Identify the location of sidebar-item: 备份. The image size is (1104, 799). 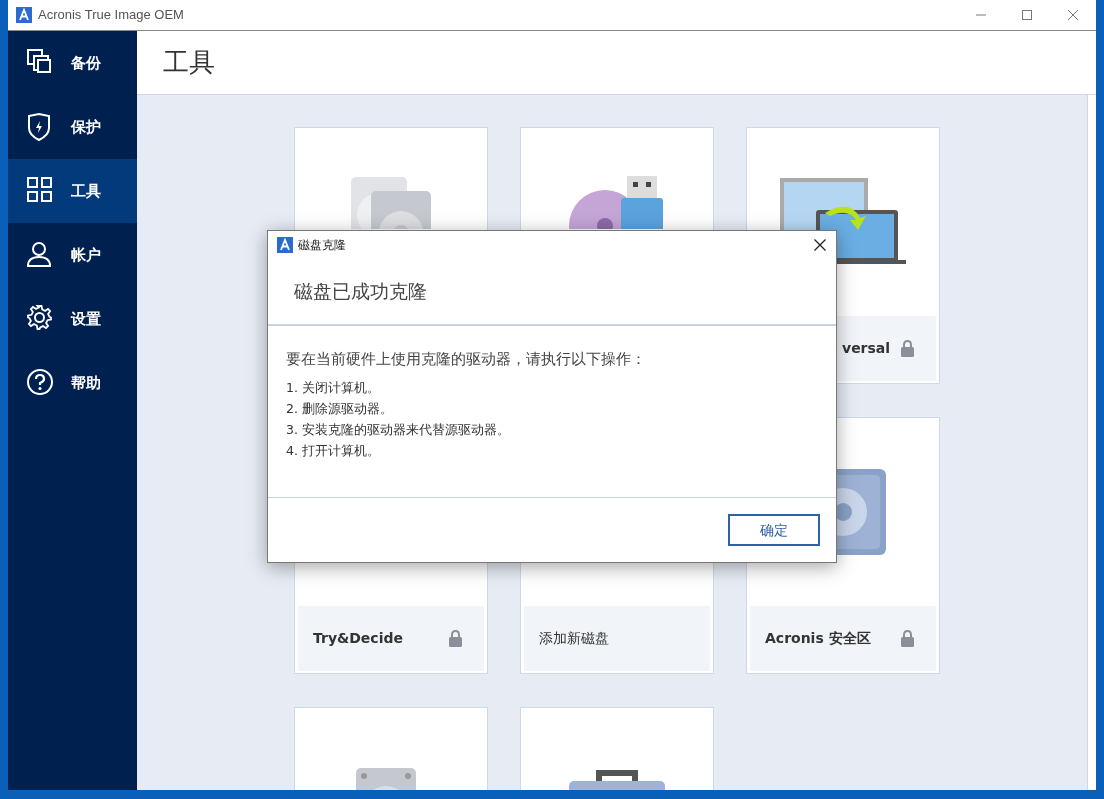
(72, 63).